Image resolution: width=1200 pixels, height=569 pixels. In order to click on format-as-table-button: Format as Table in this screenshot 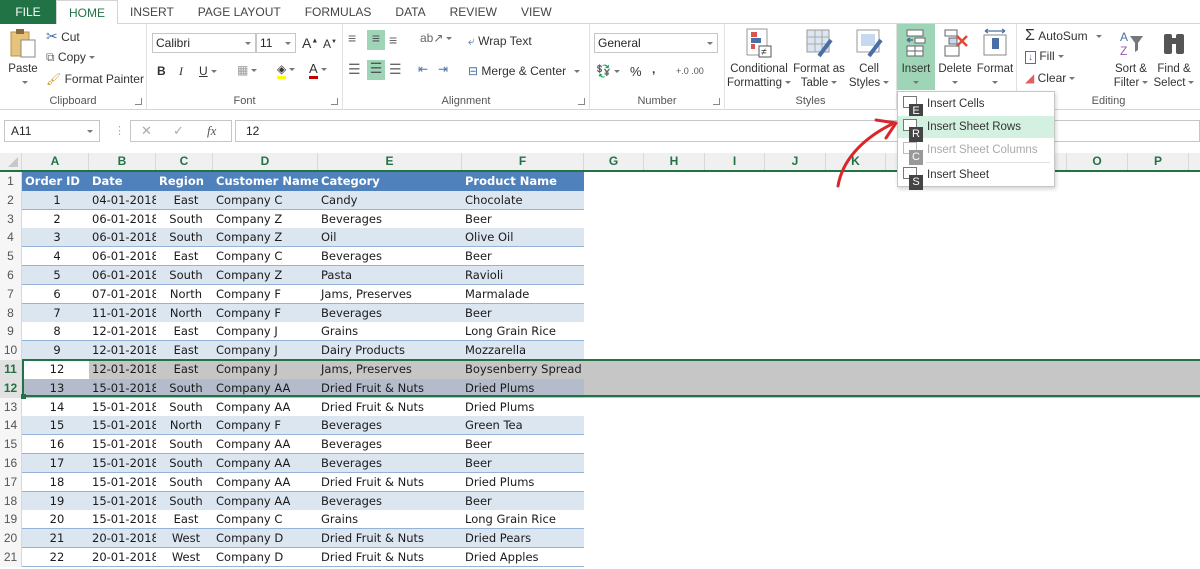, I will do `click(819, 59)`.